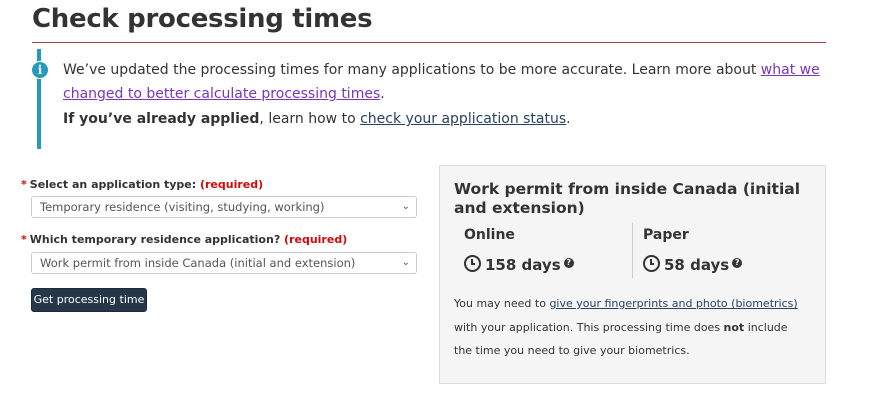  I want to click on application-status-link: check your application status, so click(463, 119).